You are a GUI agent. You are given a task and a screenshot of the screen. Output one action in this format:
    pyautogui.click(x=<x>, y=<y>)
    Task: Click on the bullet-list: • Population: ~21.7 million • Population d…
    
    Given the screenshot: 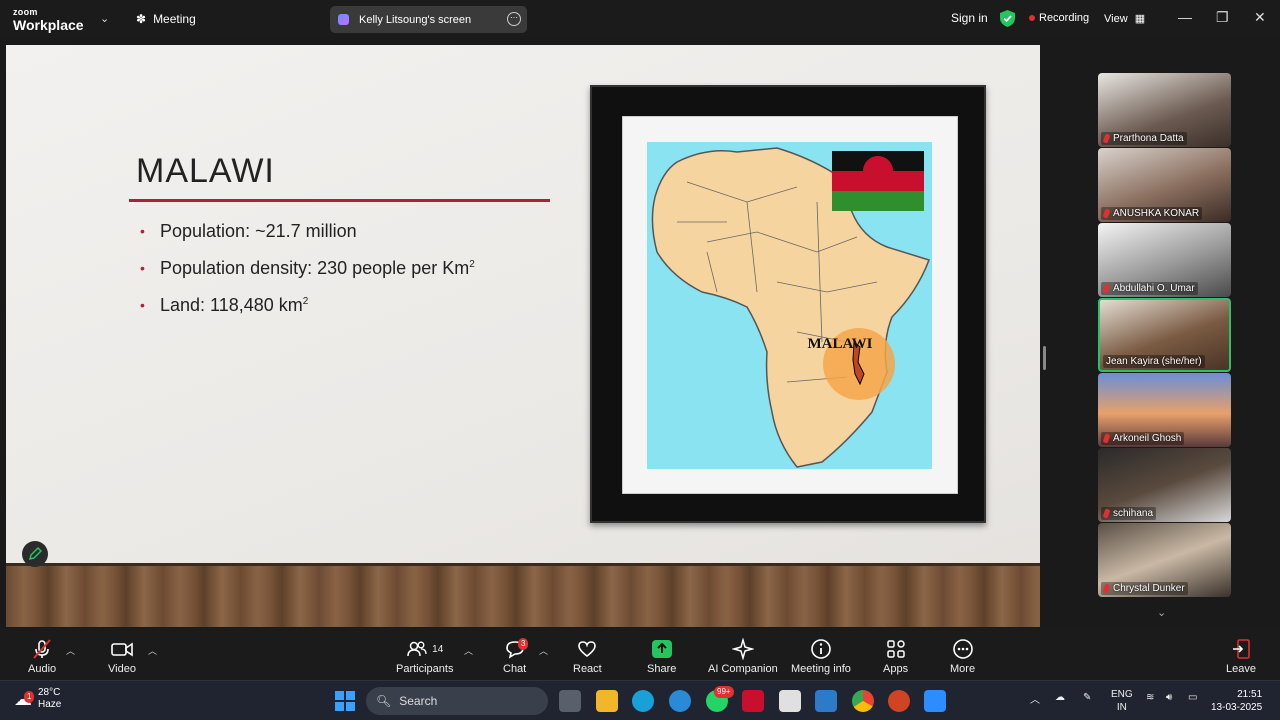 What is the action you would take?
    pyautogui.click(x=307, y=276)
    